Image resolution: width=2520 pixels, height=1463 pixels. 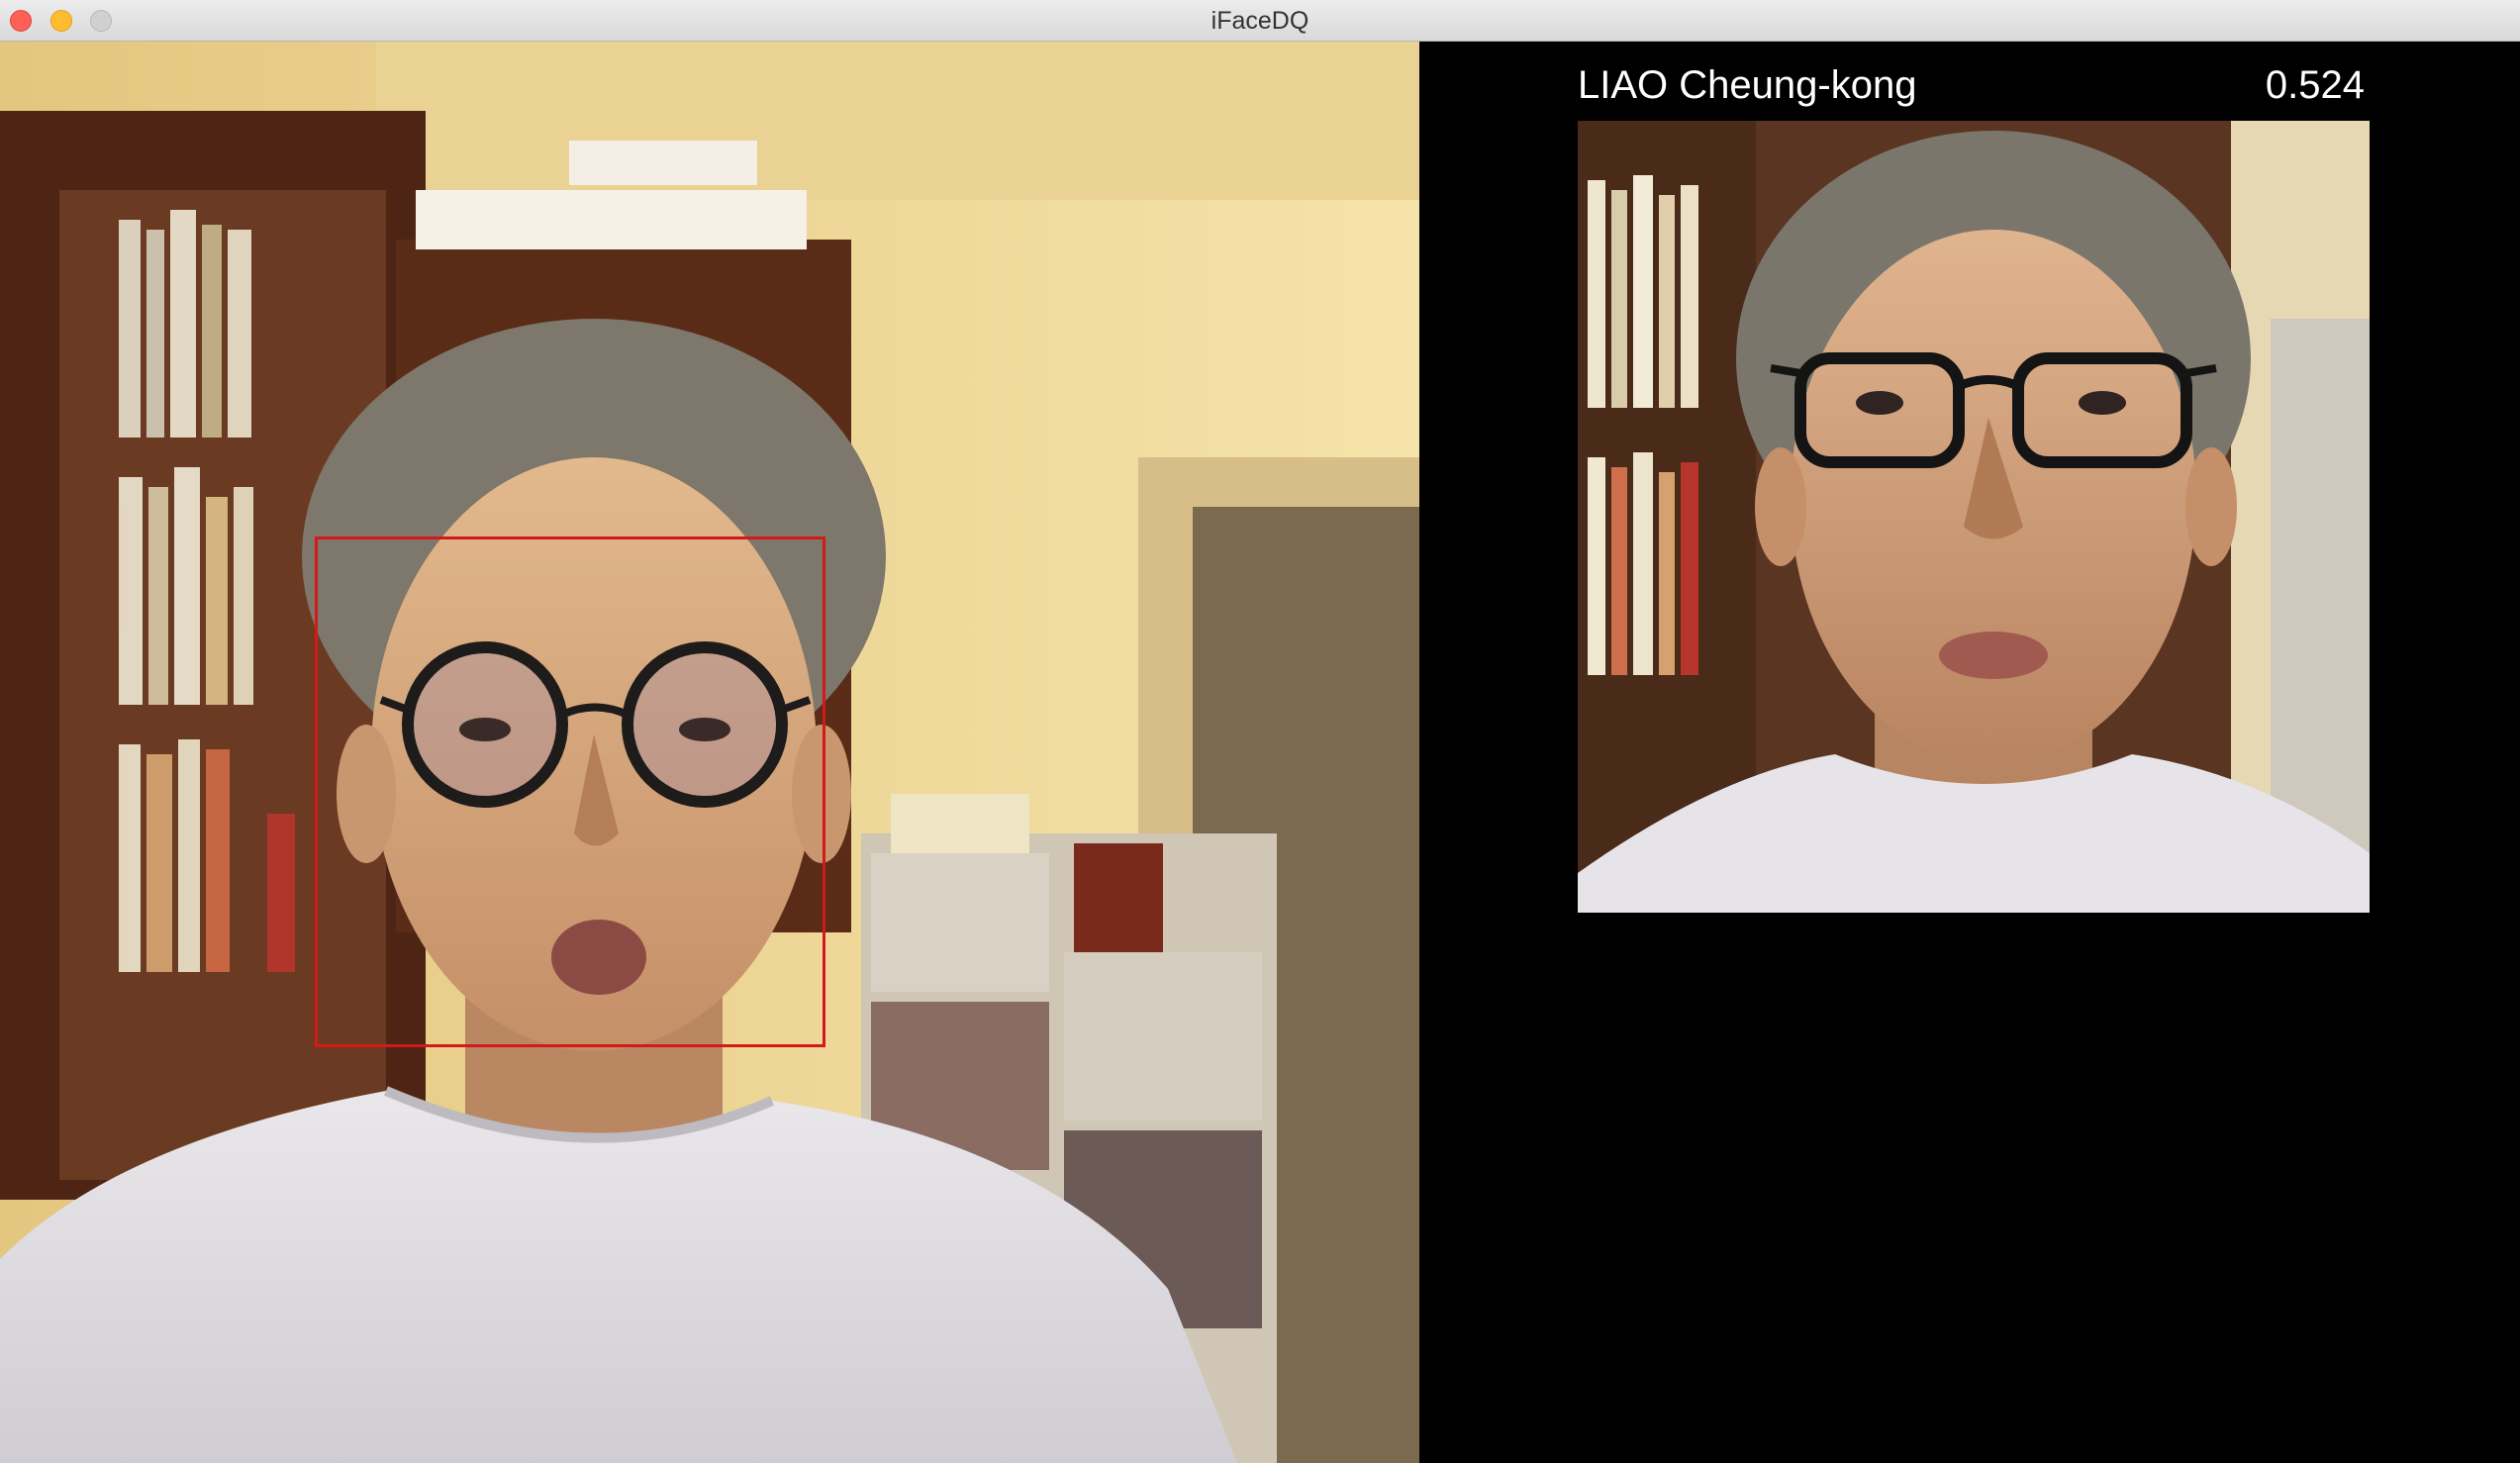 What do you see at coordinates (570, 791) in the screenshot?
I see `face-detection-box` at bounding box center [570, 791].